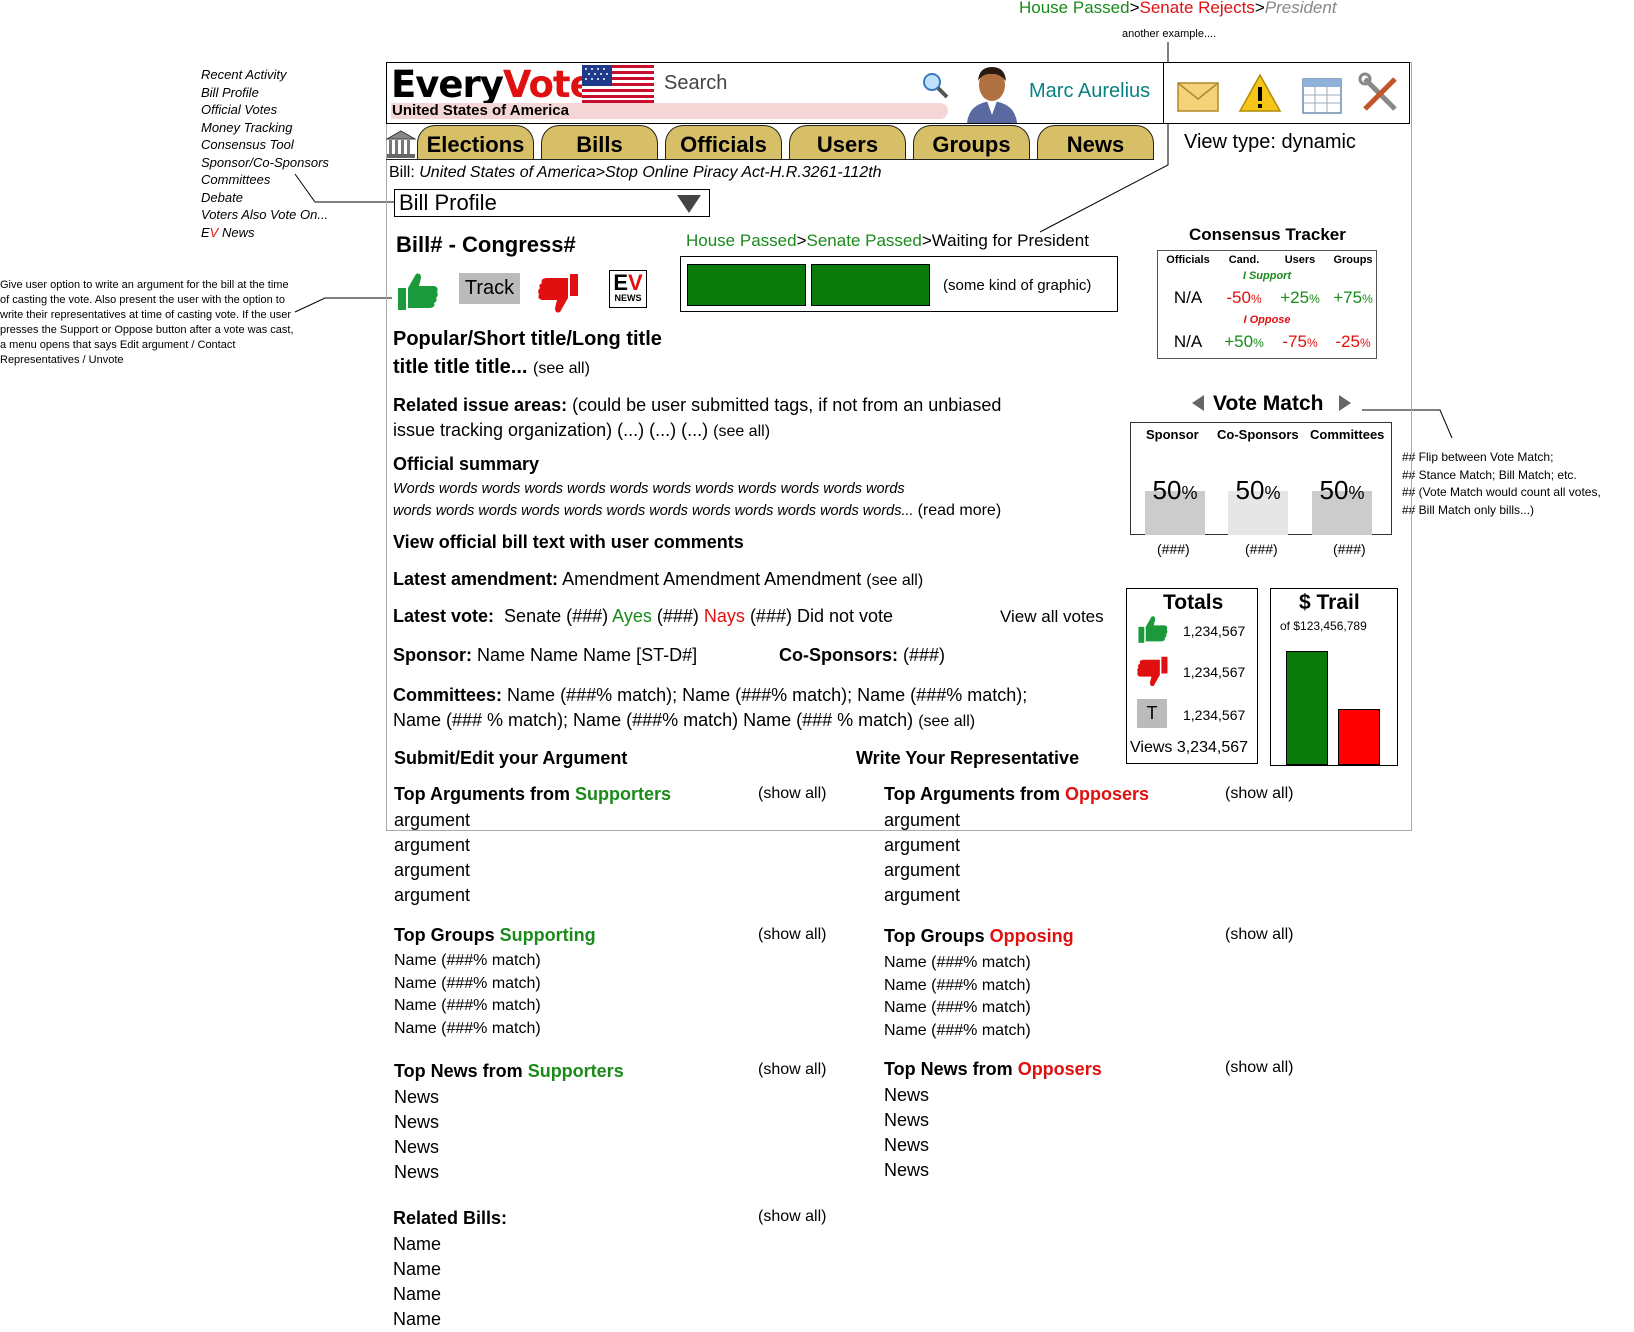  I want to click on read-more-link: (read more), so click(960, 510).